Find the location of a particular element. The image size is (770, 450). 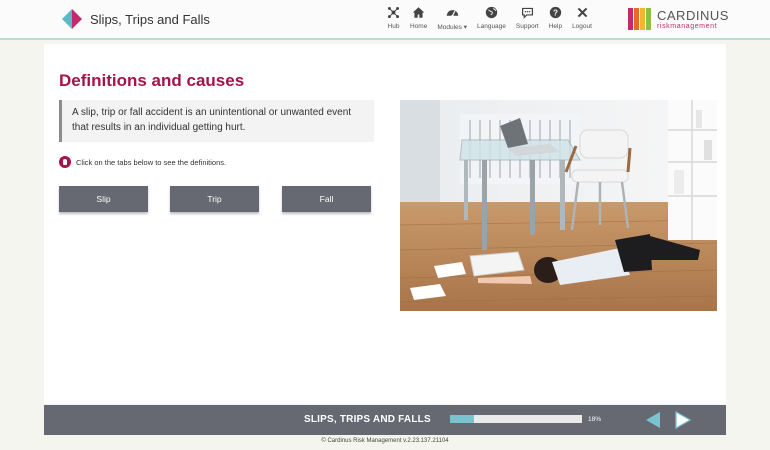

tab-trip-button: Trip is located at coordinates (214, 199).